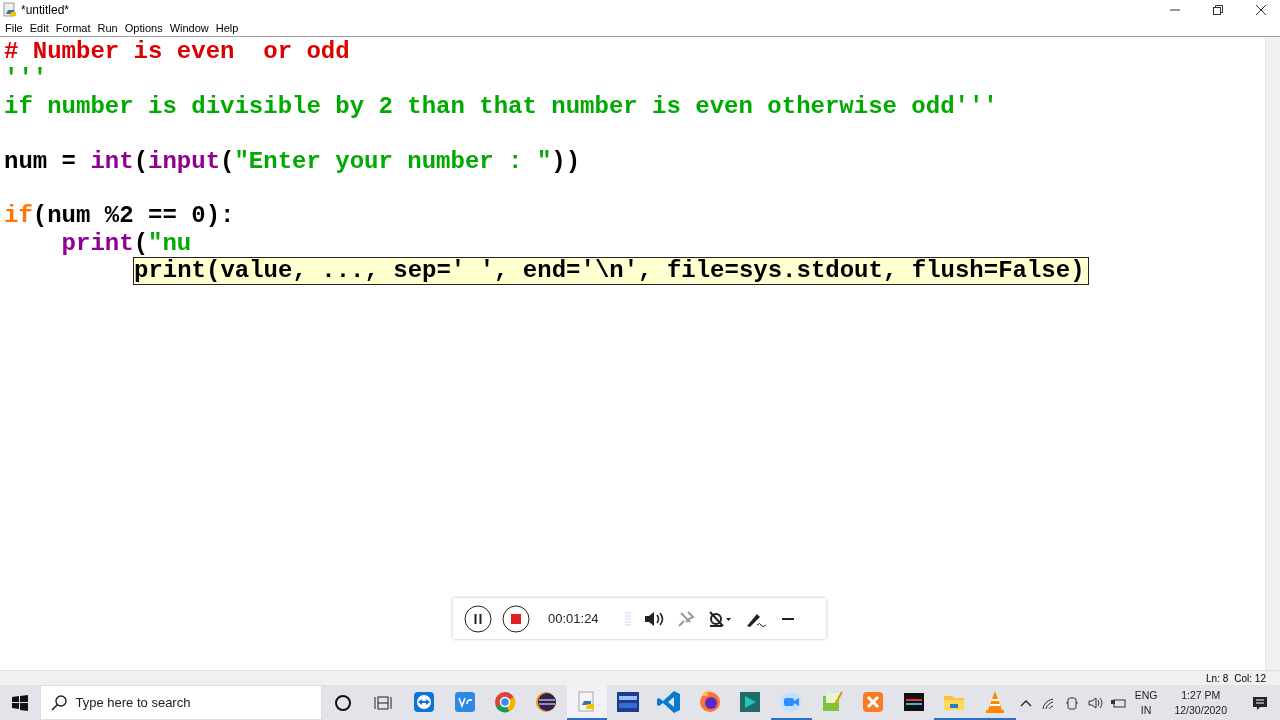 Image resolution: width=1280 pixels, height=720 pixels. Describe the element at coordinates (1260, 9) in the screenshot. I see `close-icon` at that location.